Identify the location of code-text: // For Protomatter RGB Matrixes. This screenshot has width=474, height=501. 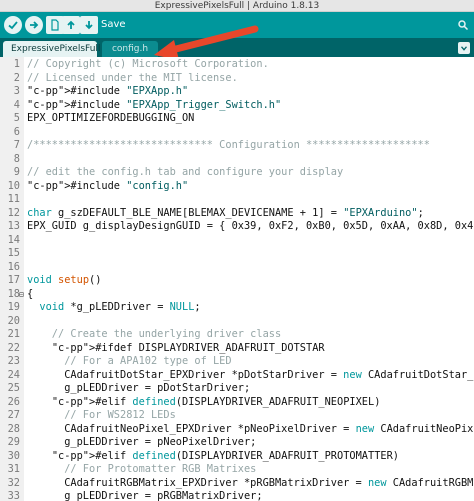
(142, 469).